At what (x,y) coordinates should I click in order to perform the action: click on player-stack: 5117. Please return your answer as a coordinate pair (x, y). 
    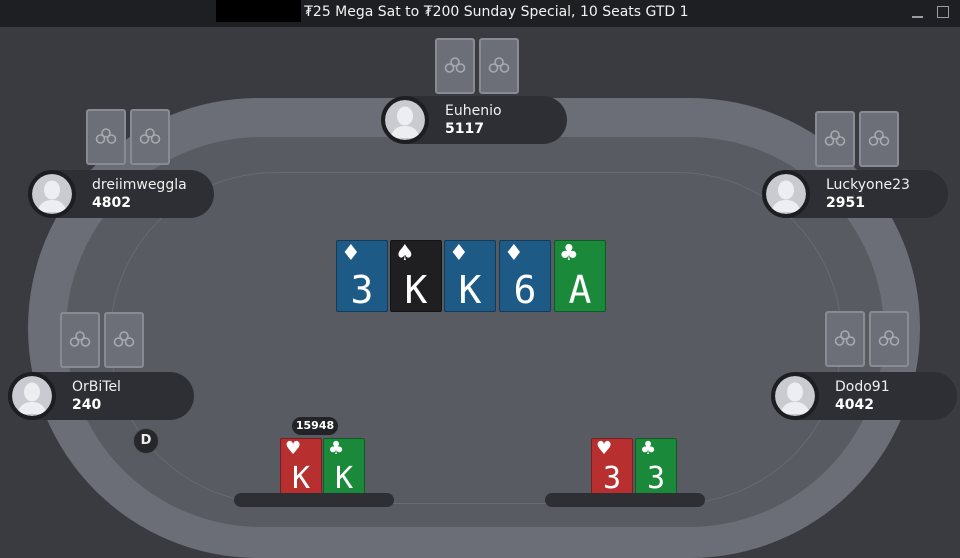
    Looking at the image, I should click on (464, 129).